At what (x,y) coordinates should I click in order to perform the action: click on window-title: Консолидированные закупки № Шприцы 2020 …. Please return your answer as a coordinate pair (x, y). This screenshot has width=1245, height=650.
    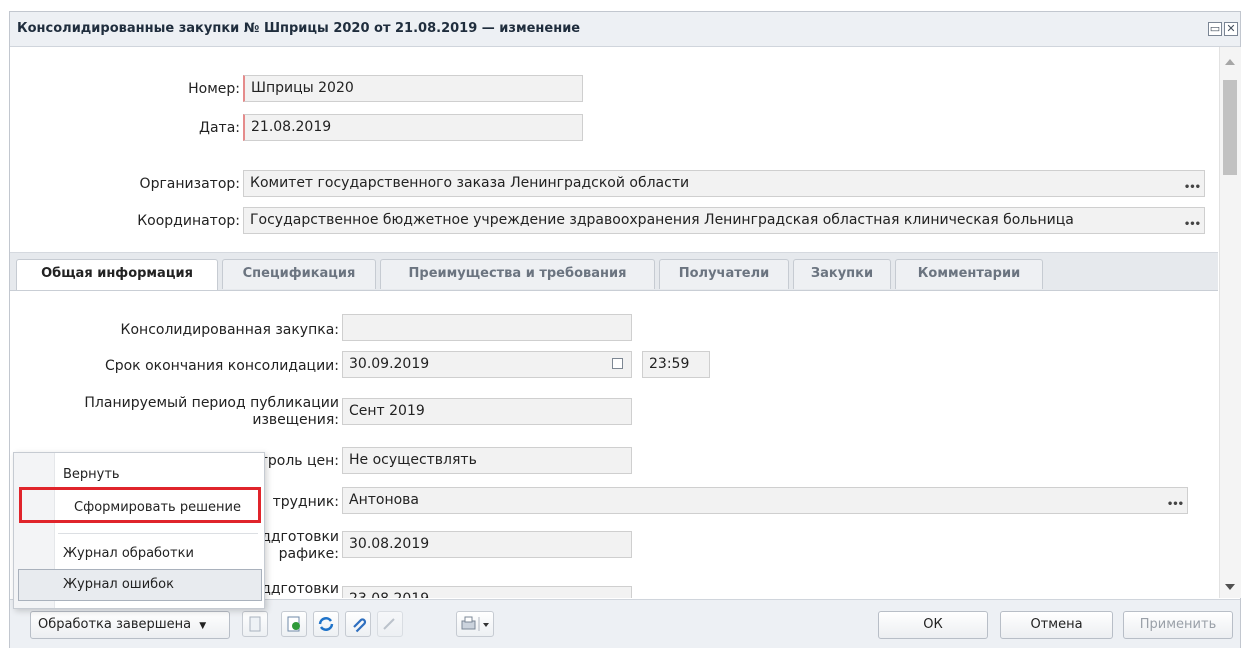
    Looking at the image, I should click on (299, 28).